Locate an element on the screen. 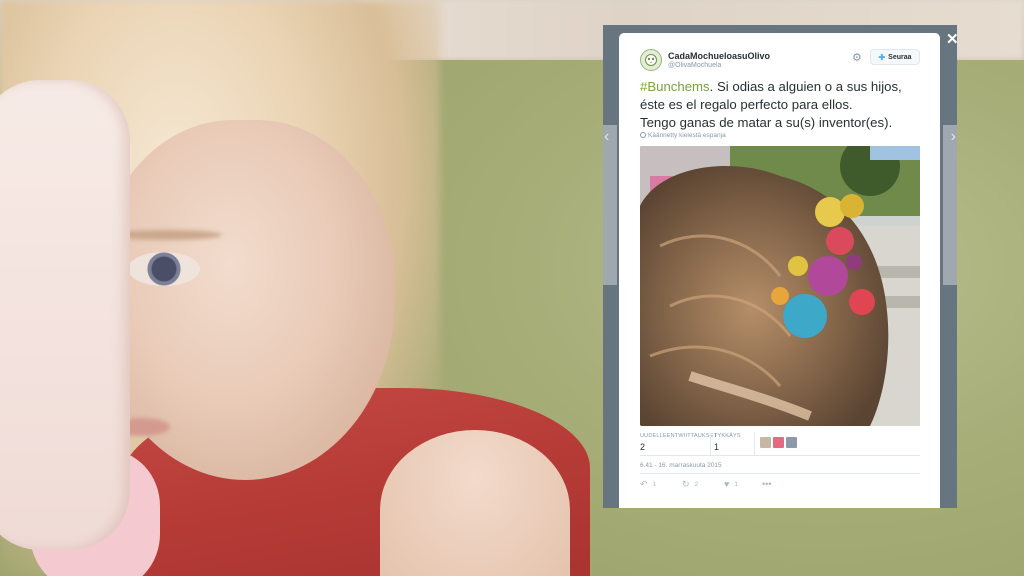 This screenshot has width=1024, height=576. owl-icon is located at coordinates (651, 60).